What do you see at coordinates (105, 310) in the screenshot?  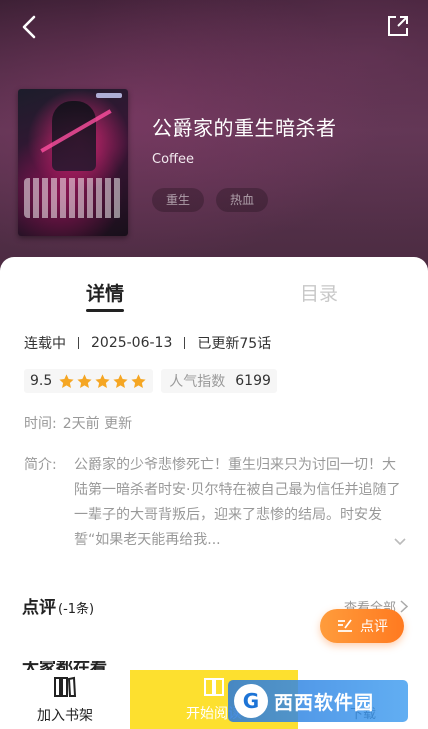 I see `tab-underline` at bounding box center [105, 310].